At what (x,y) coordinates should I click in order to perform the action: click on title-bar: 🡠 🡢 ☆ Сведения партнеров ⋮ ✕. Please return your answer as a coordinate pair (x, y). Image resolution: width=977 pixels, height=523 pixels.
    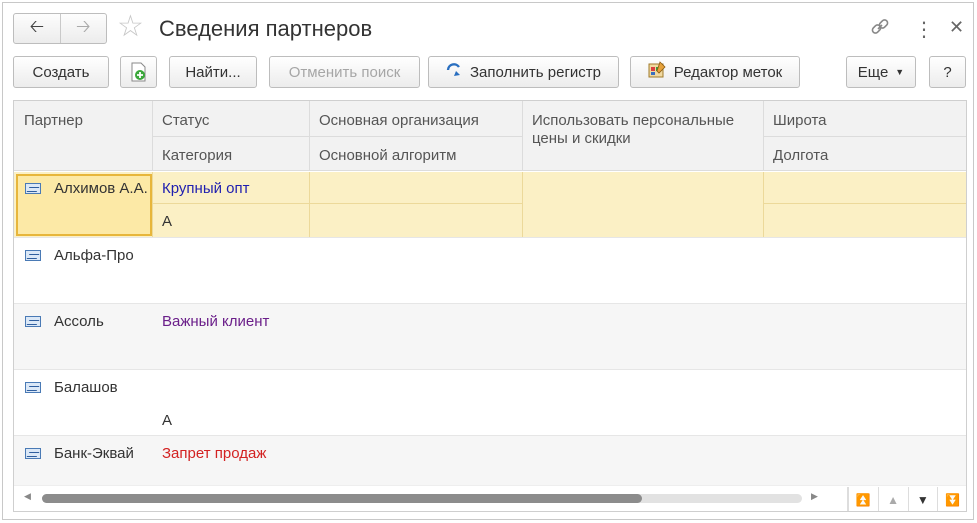
    Looking at the image, I should click on (488, 29).